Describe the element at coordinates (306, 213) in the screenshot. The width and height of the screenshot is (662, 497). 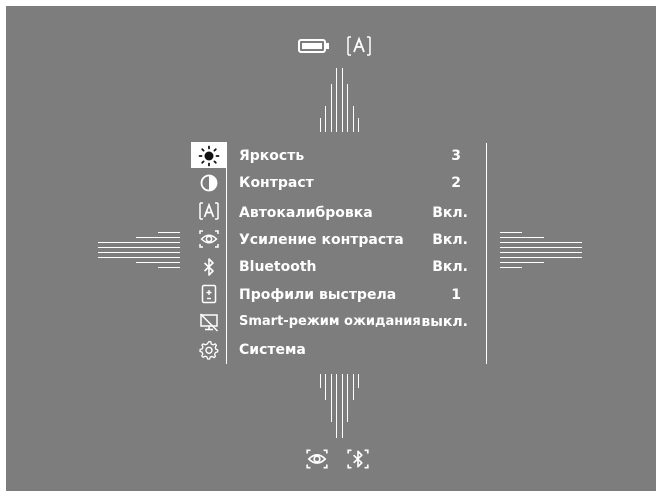
I see `menu-item-auto-calibration: Автокалибровка` at that location.